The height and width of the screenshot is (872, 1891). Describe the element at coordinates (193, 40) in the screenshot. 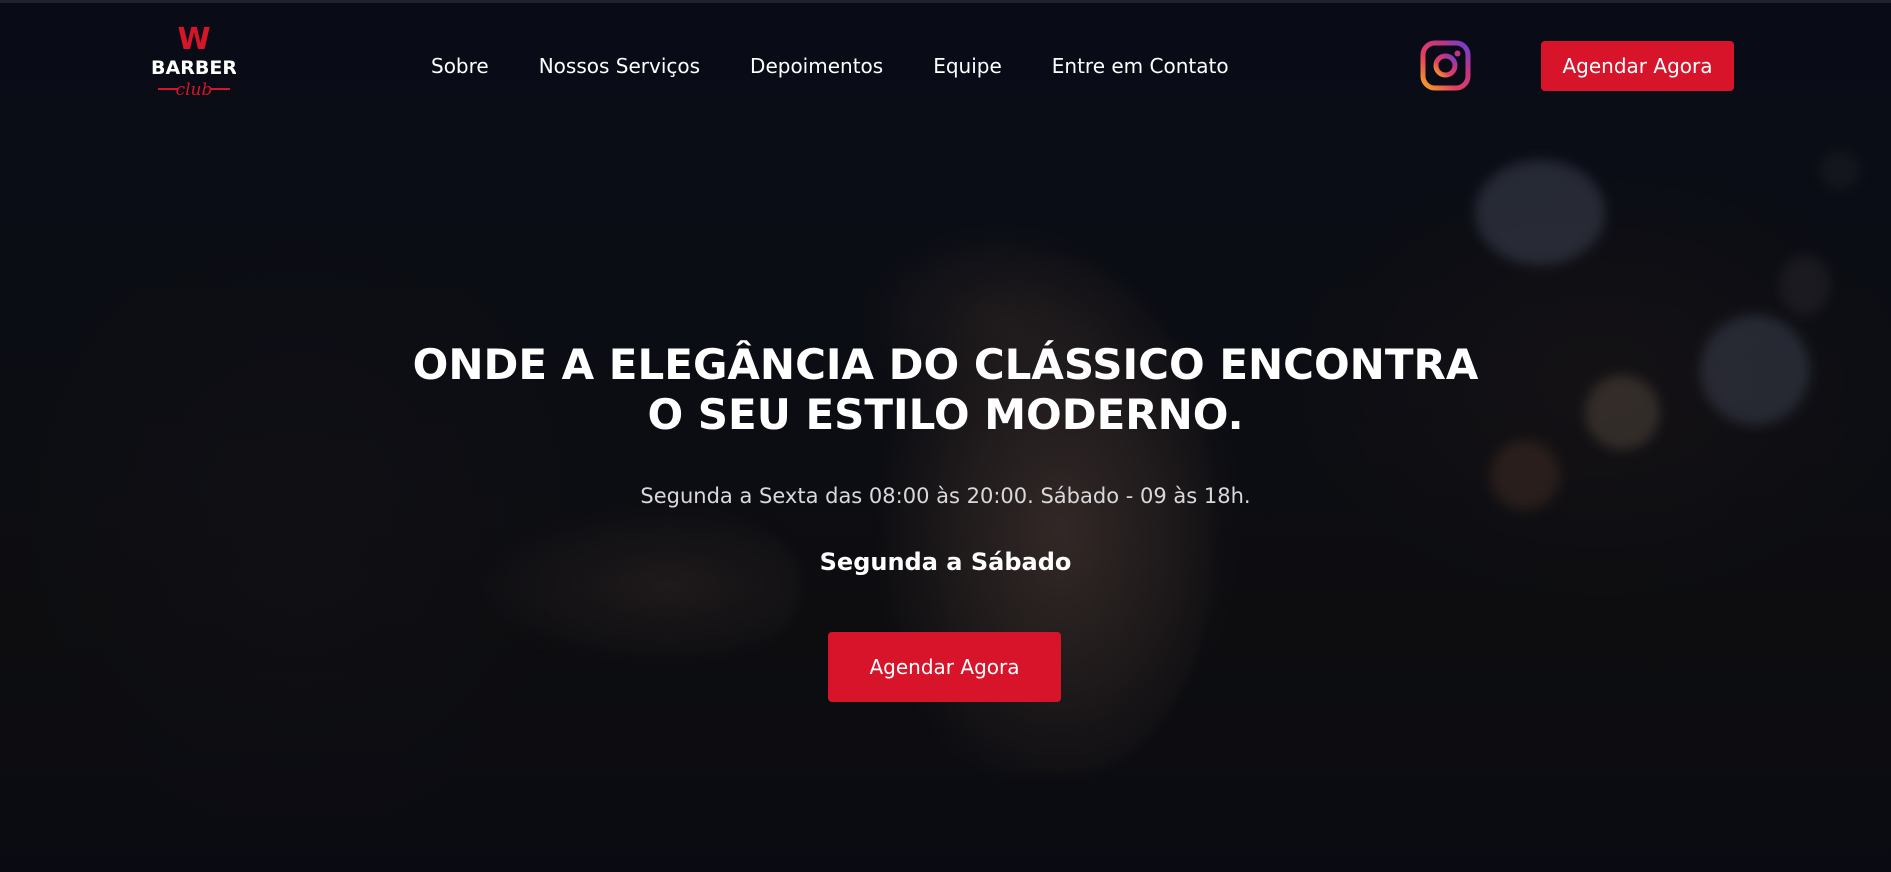

I see `svg-text: W` at that location.